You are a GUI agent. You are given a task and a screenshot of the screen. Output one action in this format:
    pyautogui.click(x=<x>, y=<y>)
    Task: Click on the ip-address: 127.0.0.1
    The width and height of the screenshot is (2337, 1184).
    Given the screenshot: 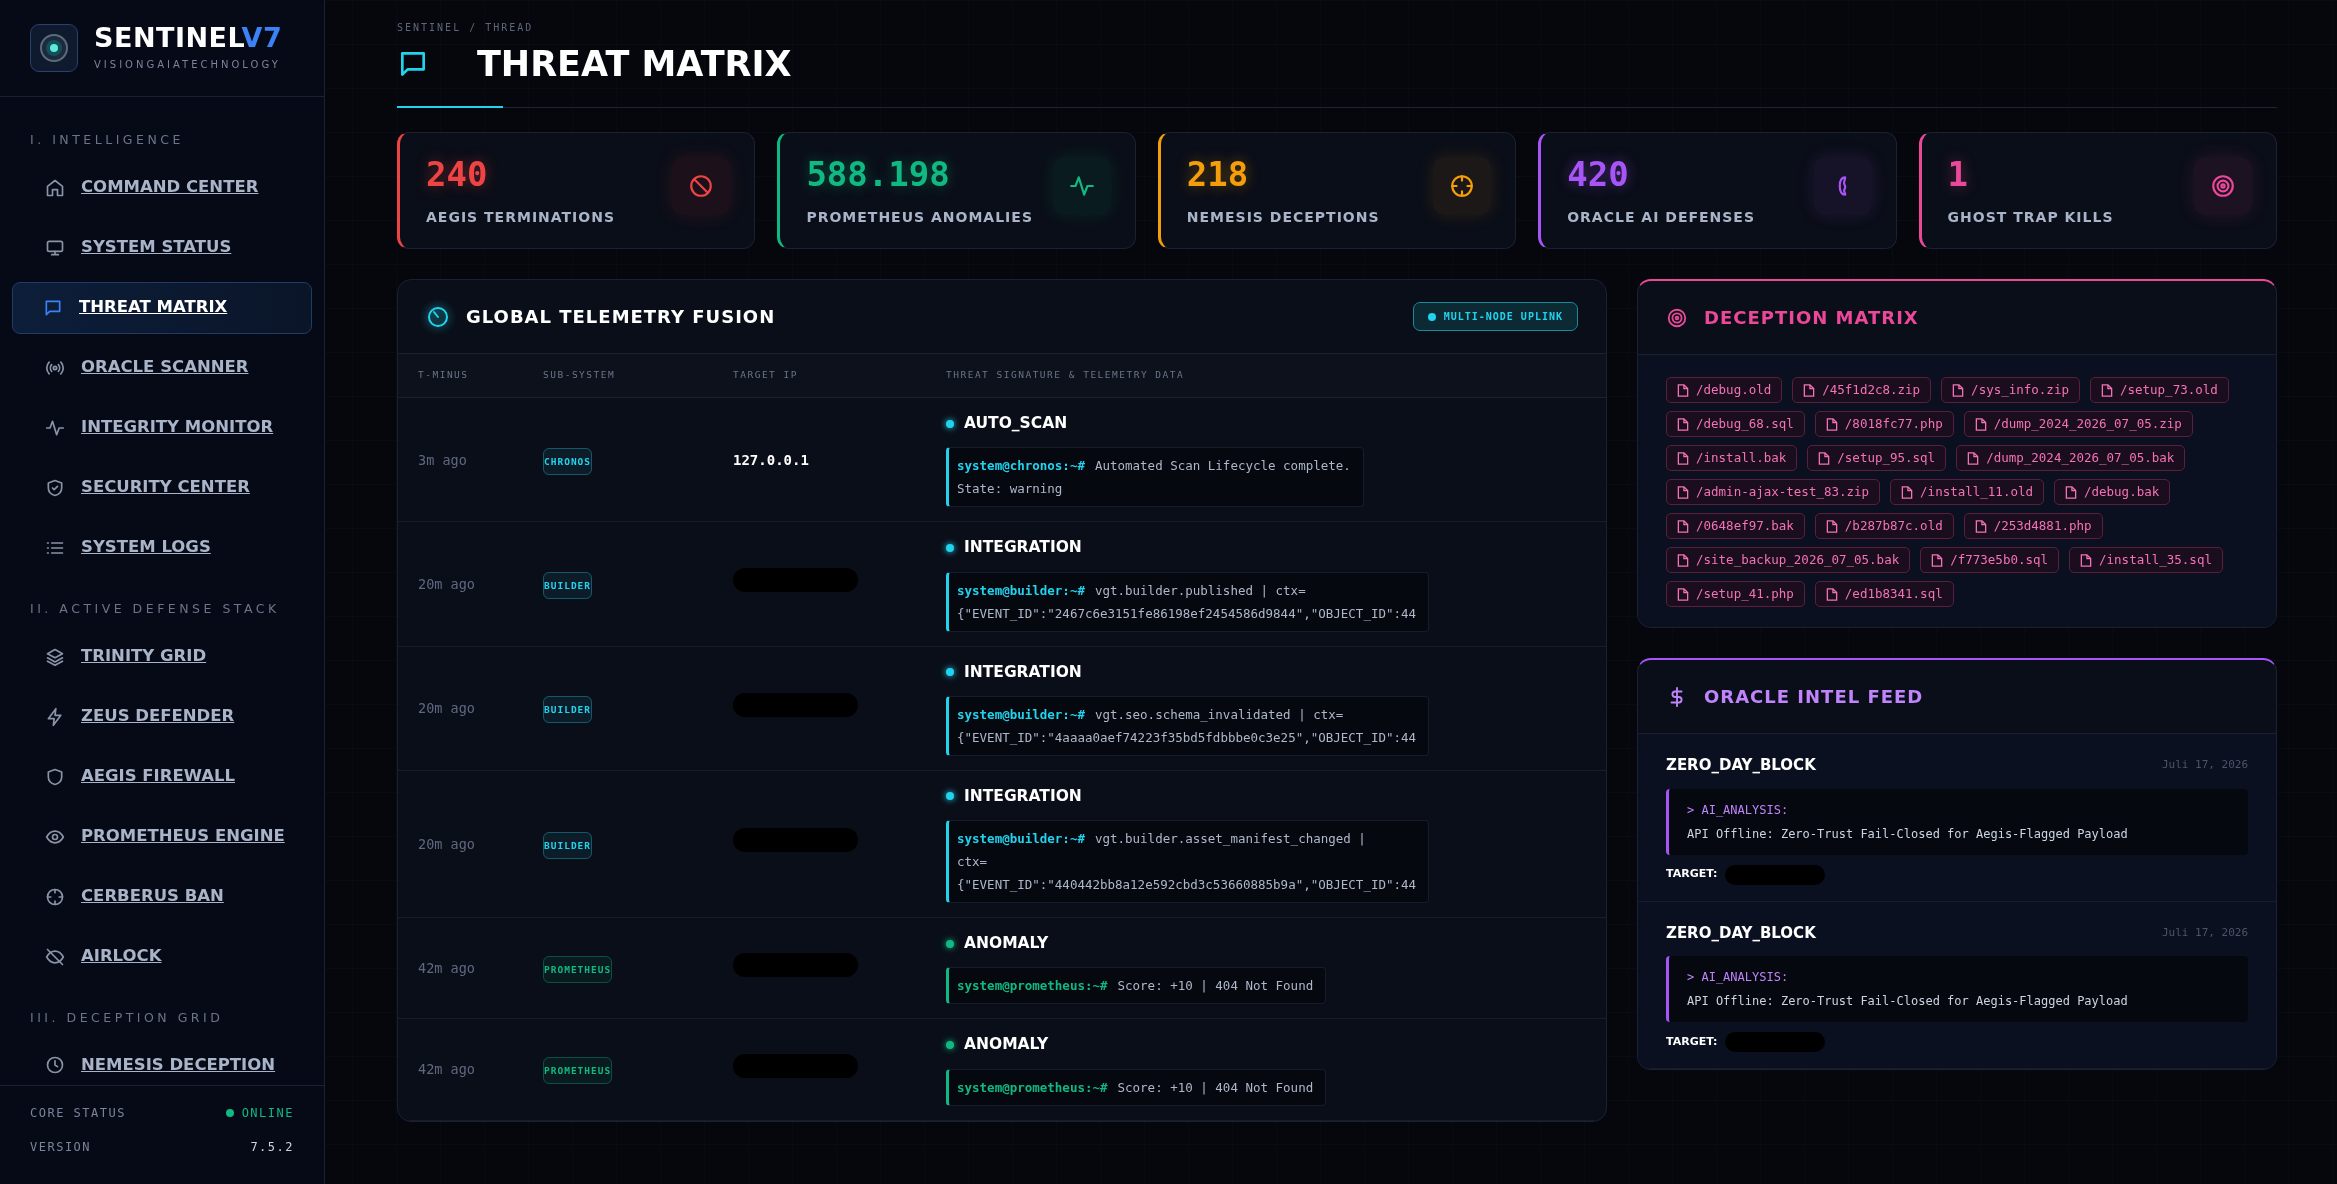 What is the action you would take?
    pyautogui.click(x=771, y=459)
    